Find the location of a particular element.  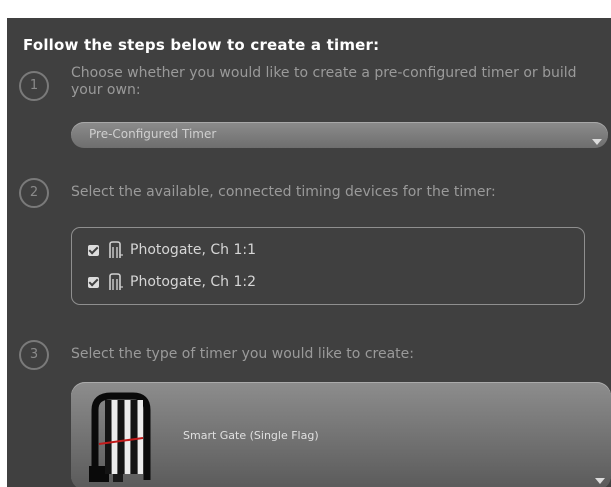

device-2-checkbox is located at coordinates (93, 282).